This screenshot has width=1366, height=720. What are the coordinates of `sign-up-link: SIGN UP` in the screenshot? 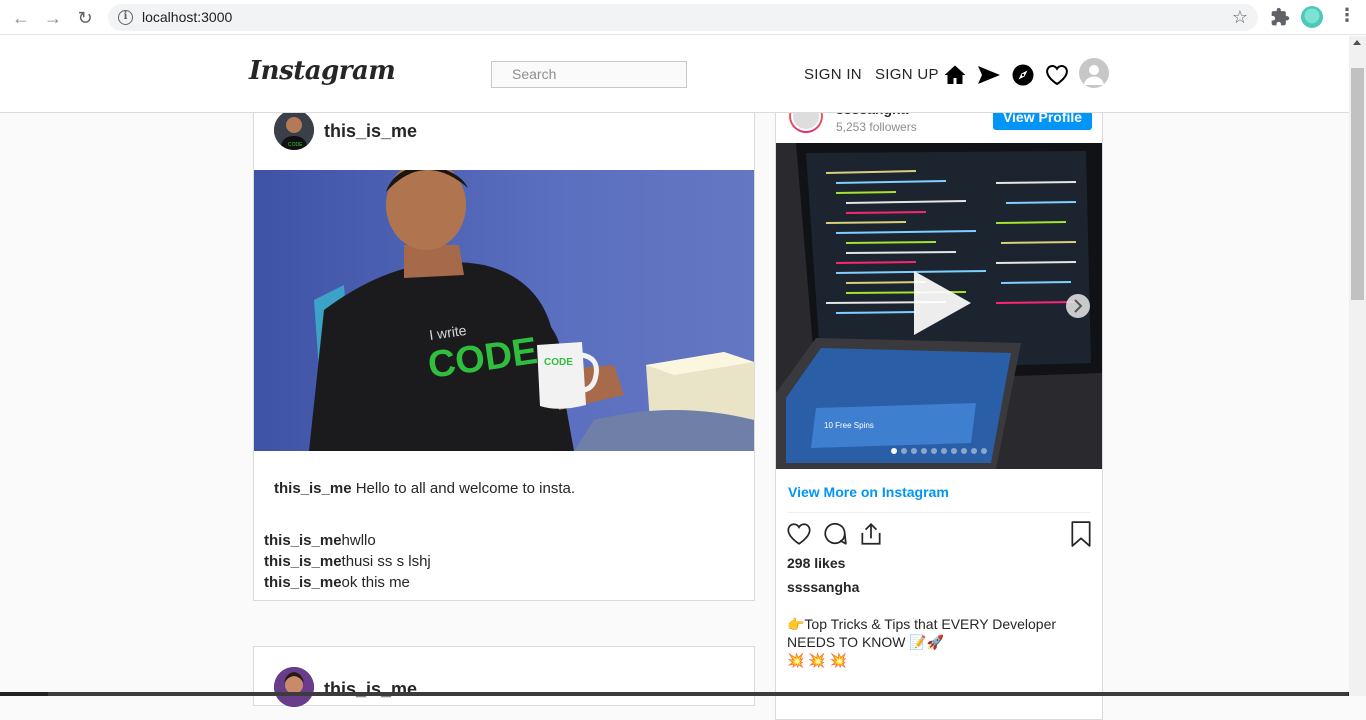 It's located at (907, 74).